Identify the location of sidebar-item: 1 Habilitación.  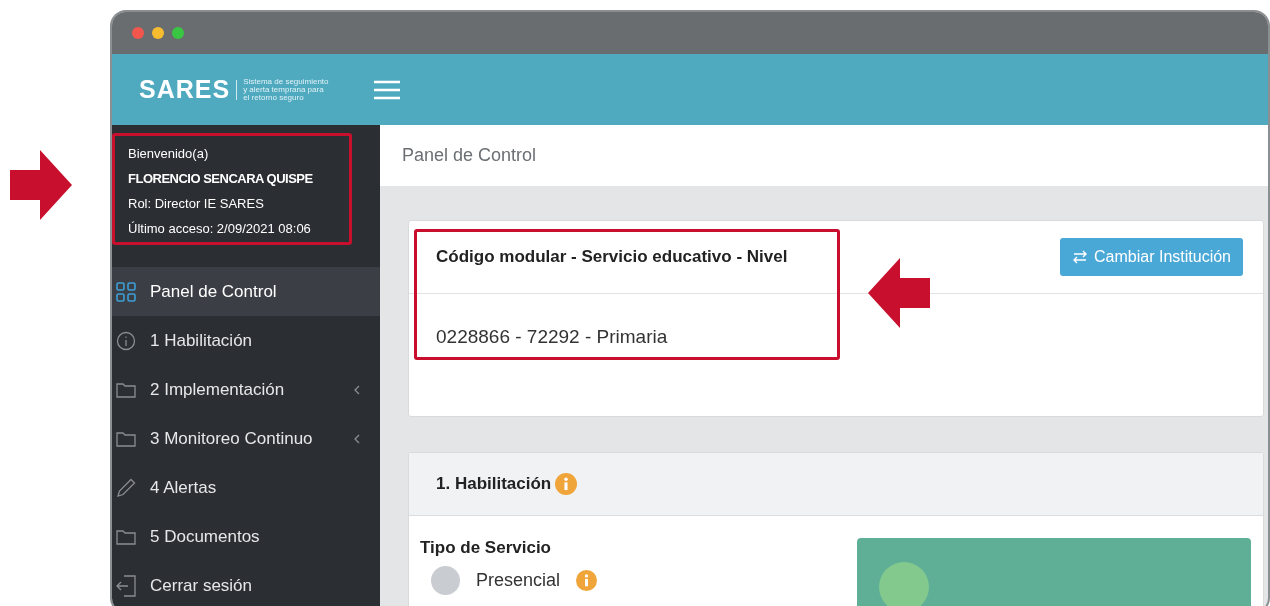
(246, 340).